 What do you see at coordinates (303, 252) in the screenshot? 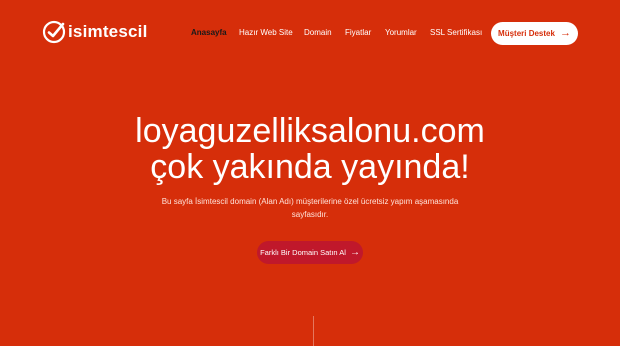
I see `buy-domain-label: Farklı Bir Domain Satın Al` at bounding box center [303, 252].